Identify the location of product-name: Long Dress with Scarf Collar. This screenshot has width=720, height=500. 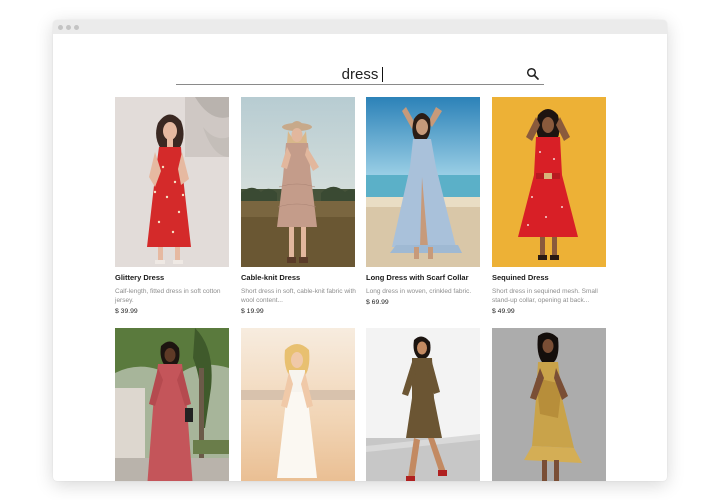
(426, 277).